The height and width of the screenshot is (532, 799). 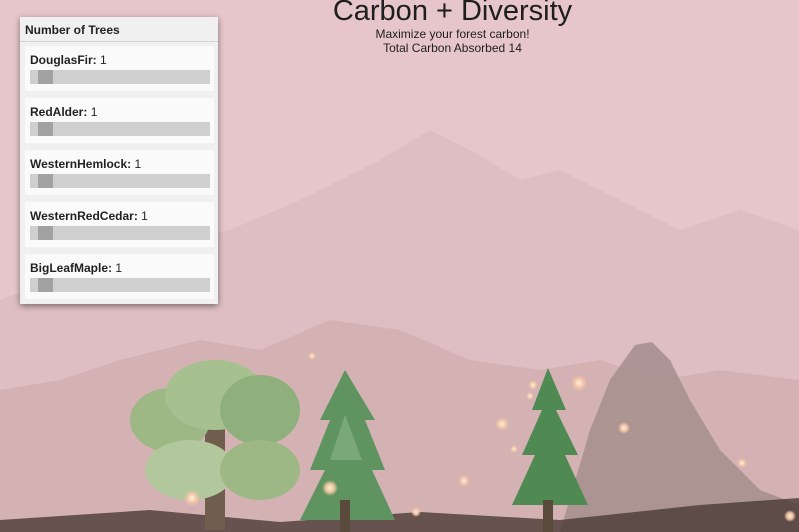 I want to click on tree-label: DouglasFir: 1, so click(x=68, y=60).